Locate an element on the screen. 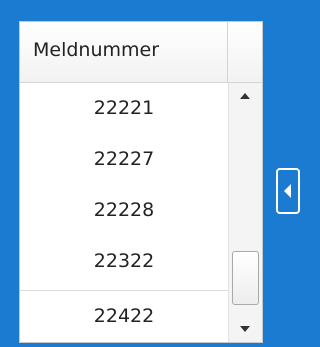  row-meldnummer: 22322 is located at coordinates (124, 261).